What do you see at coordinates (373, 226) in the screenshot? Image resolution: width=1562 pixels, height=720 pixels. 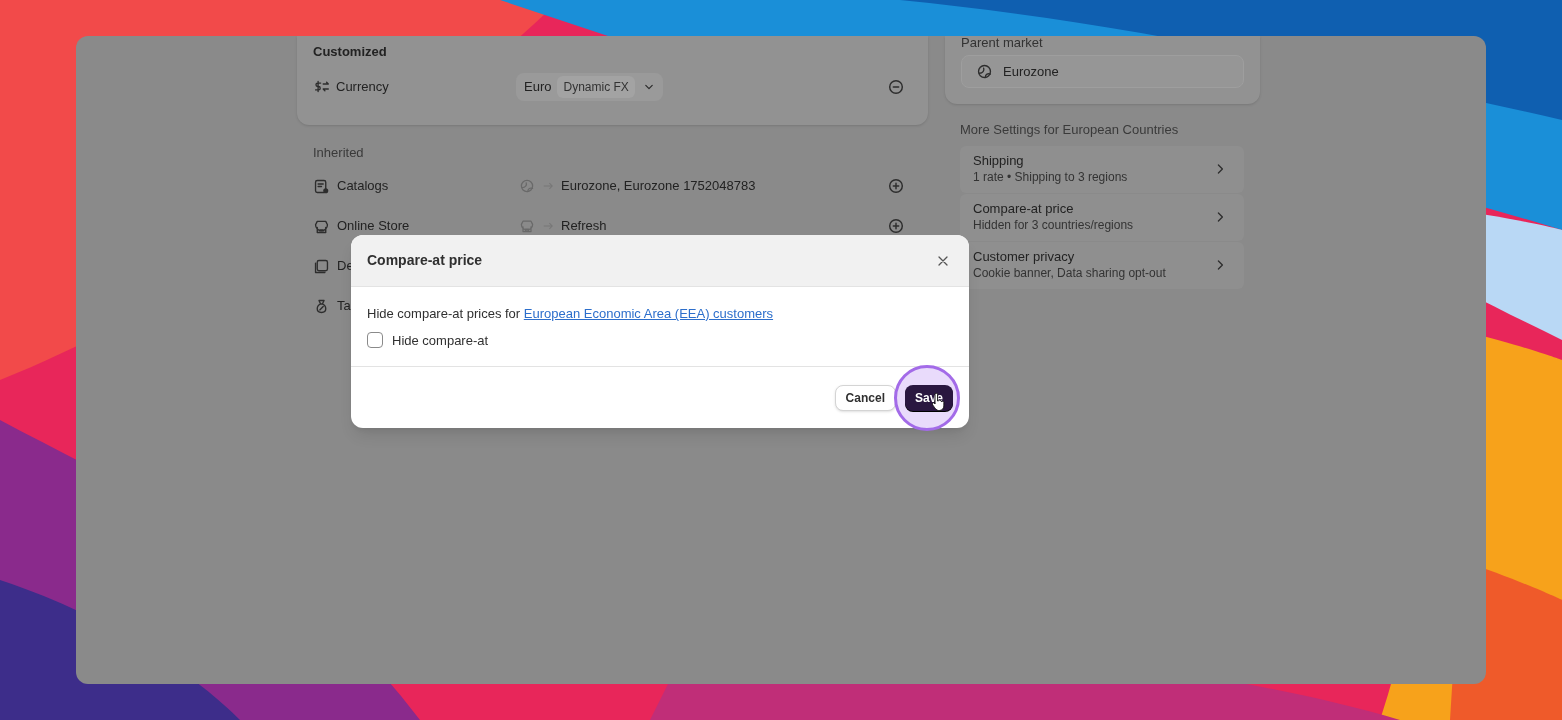 I see `setting-label: Online Store` at bounding box center [373, 226].